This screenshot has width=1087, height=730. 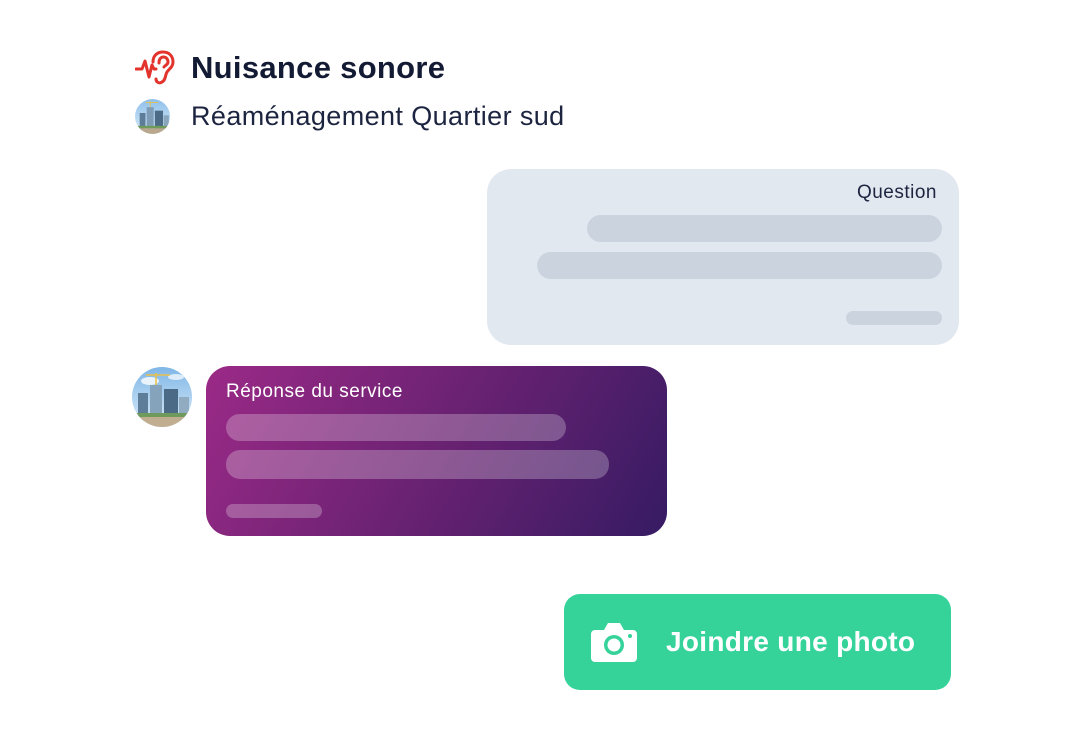 What do you see at coordinates (614, 642) in the screenshot?
I see `camera-icon` at bounding box center [614, 642].